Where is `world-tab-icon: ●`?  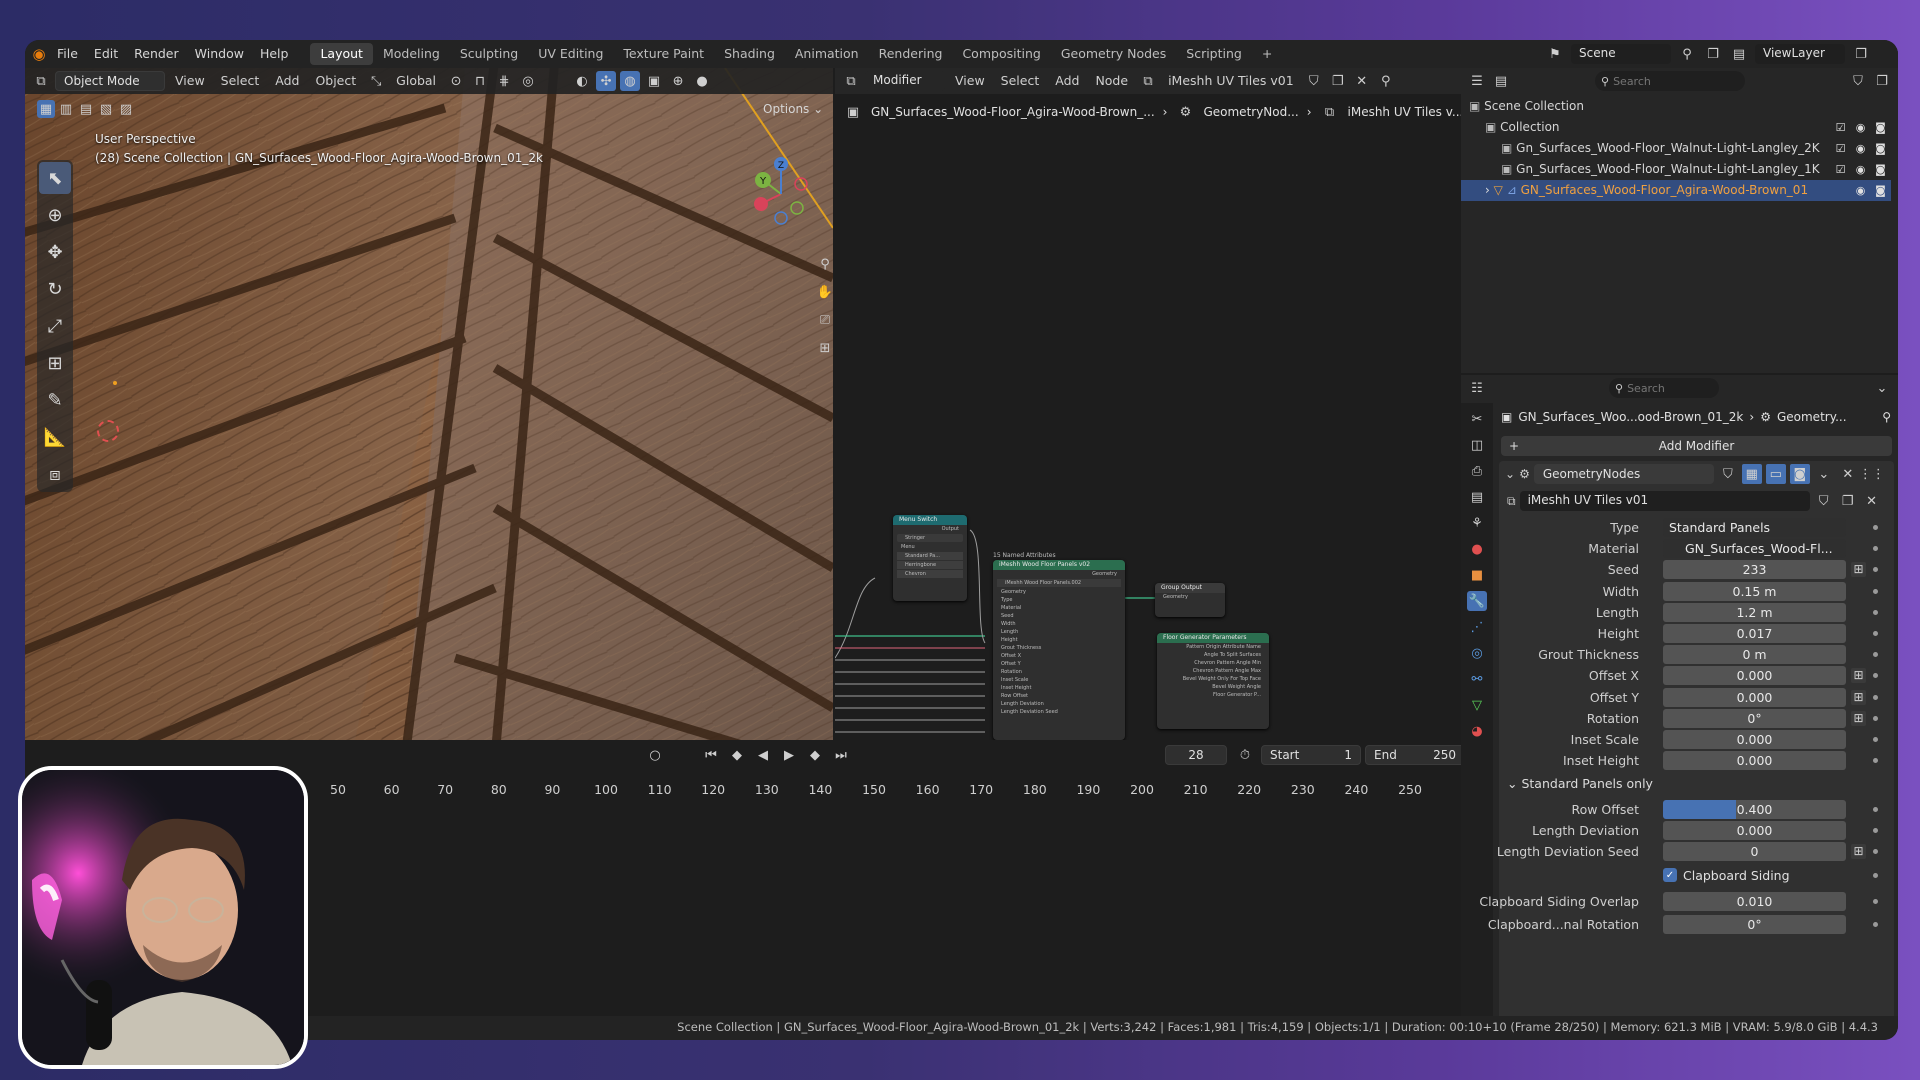
world-tab-icon: ● is located at coordinates (1477, 549).